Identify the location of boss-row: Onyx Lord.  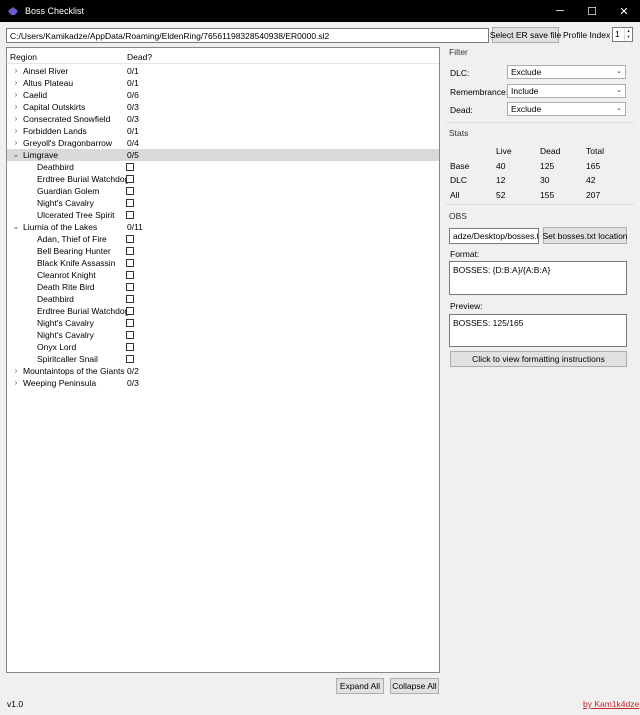
(223, 347).